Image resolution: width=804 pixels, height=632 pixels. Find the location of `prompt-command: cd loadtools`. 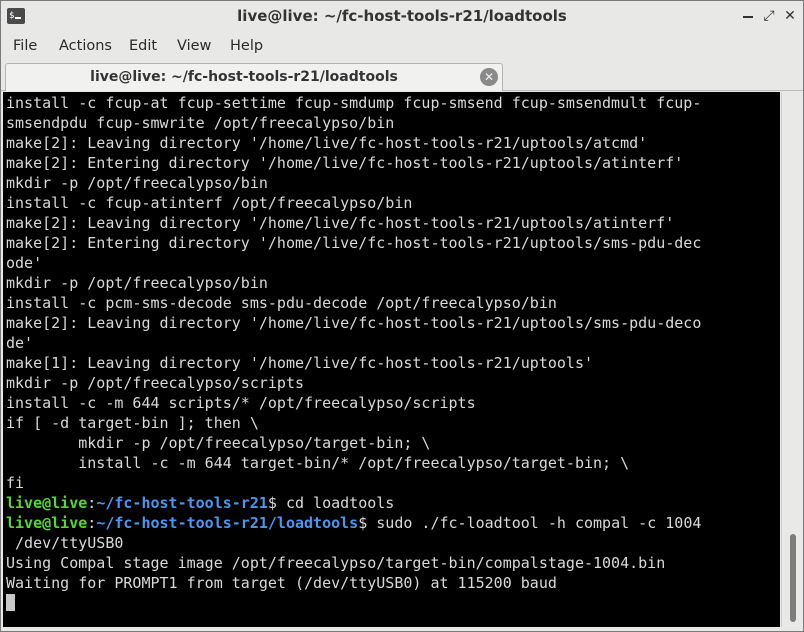

prompt-command: cd loadtools is located at coordinates (335, 503).